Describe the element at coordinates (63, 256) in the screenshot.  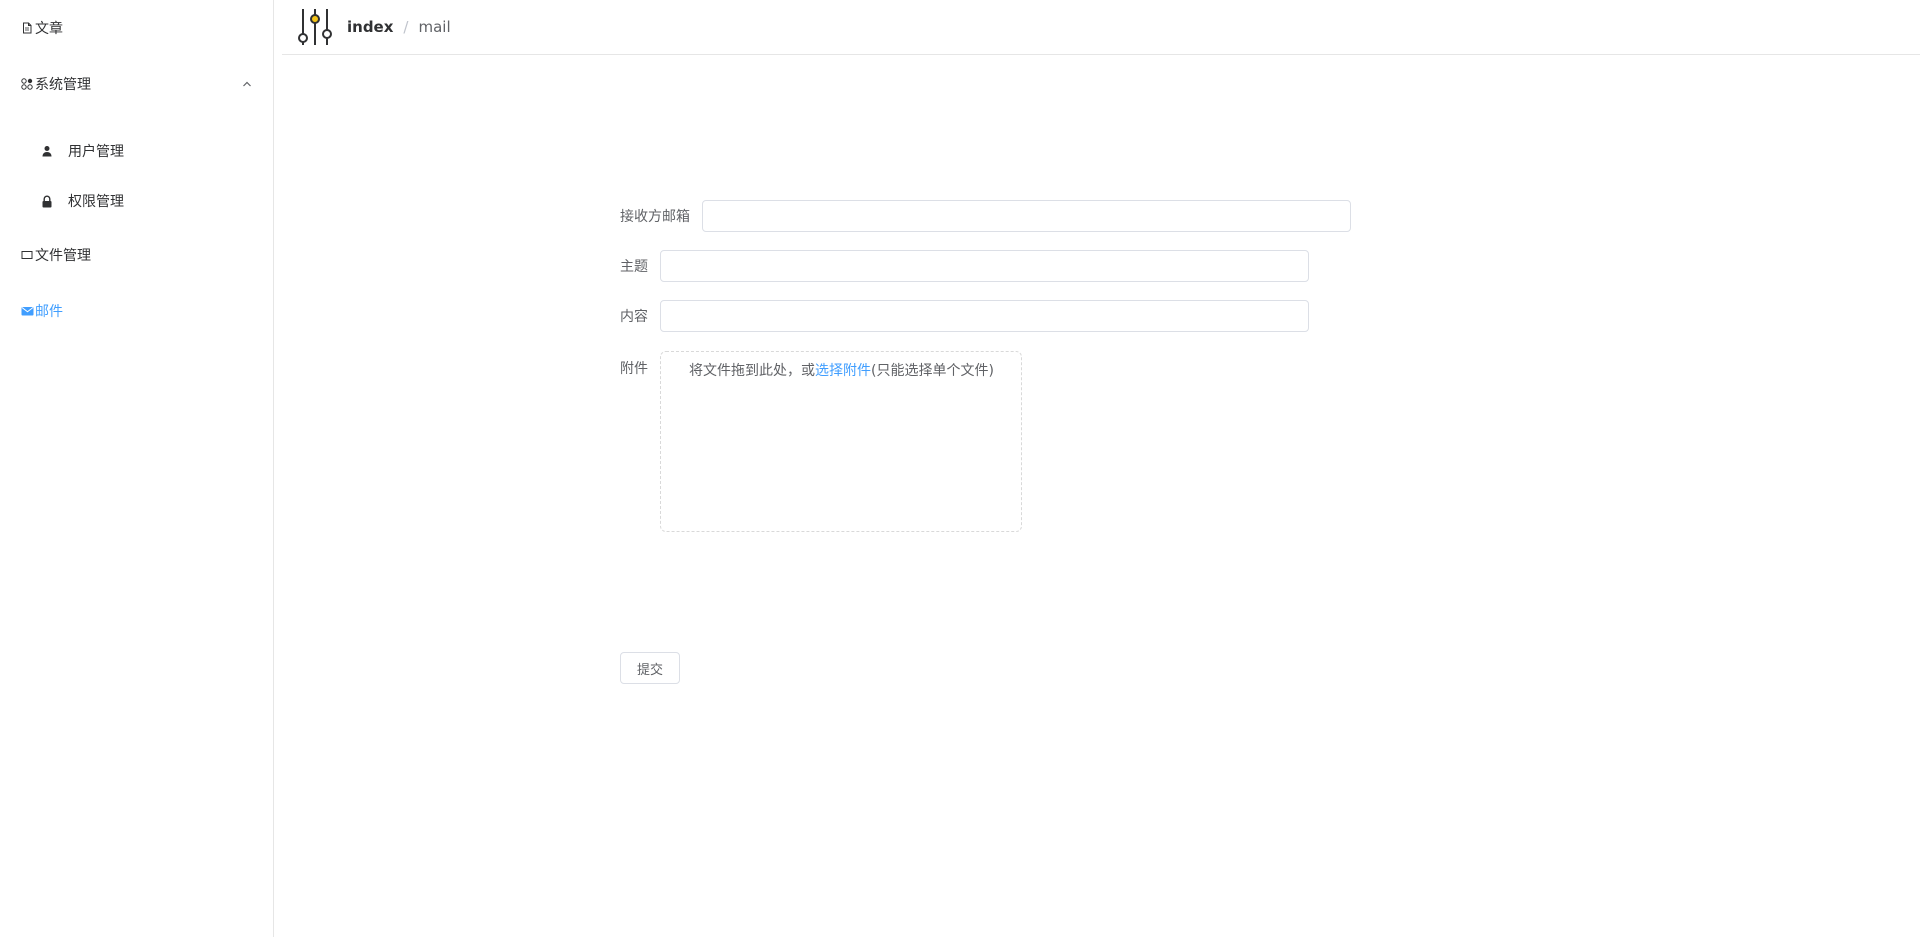
I see `menu-item-label: 文件管理` at that location.